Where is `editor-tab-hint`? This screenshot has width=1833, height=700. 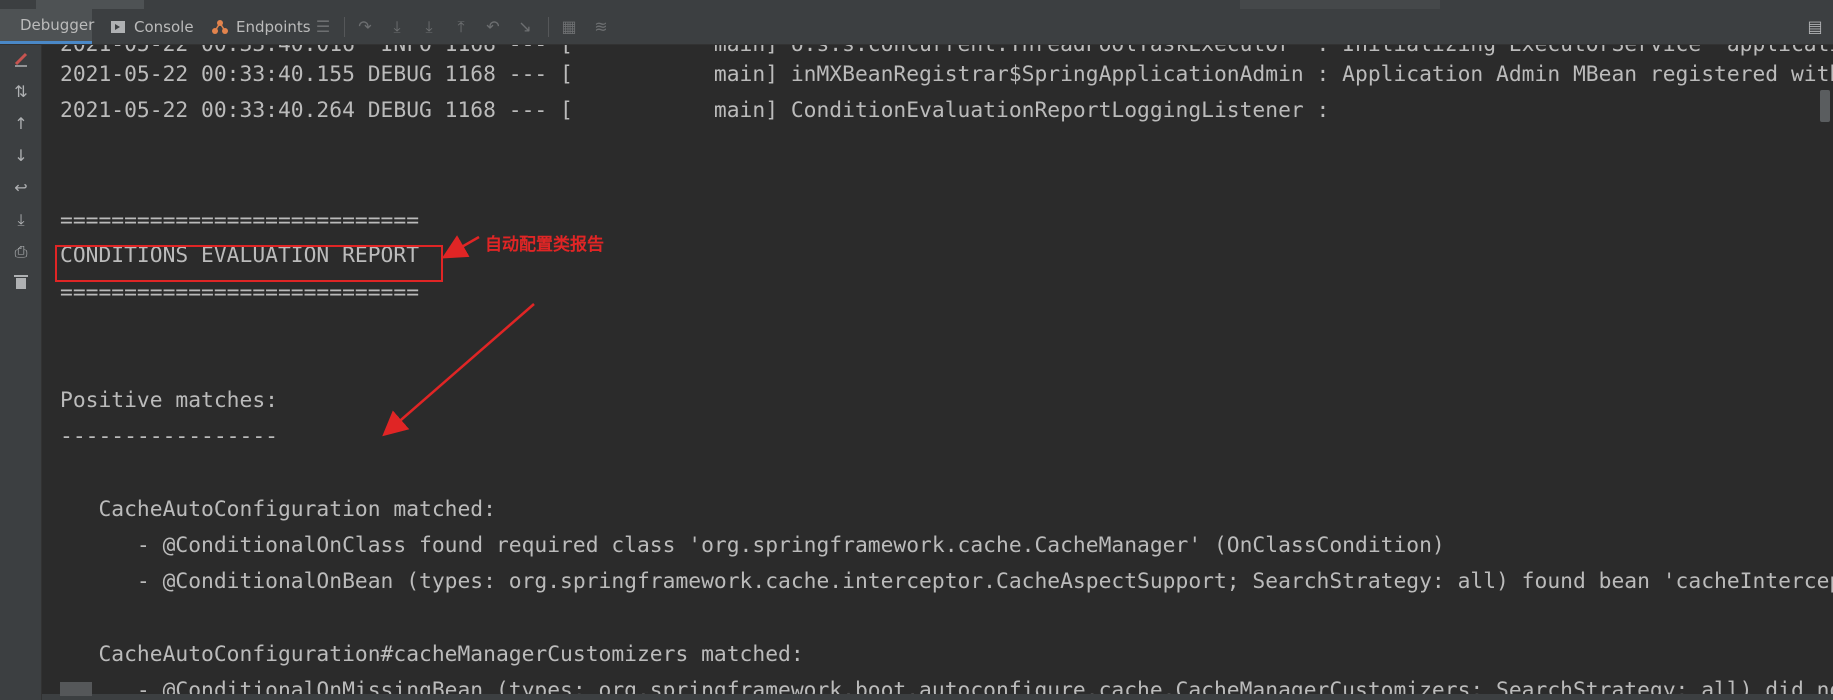
editor-tab-hint is located at coordinates (90, 4).